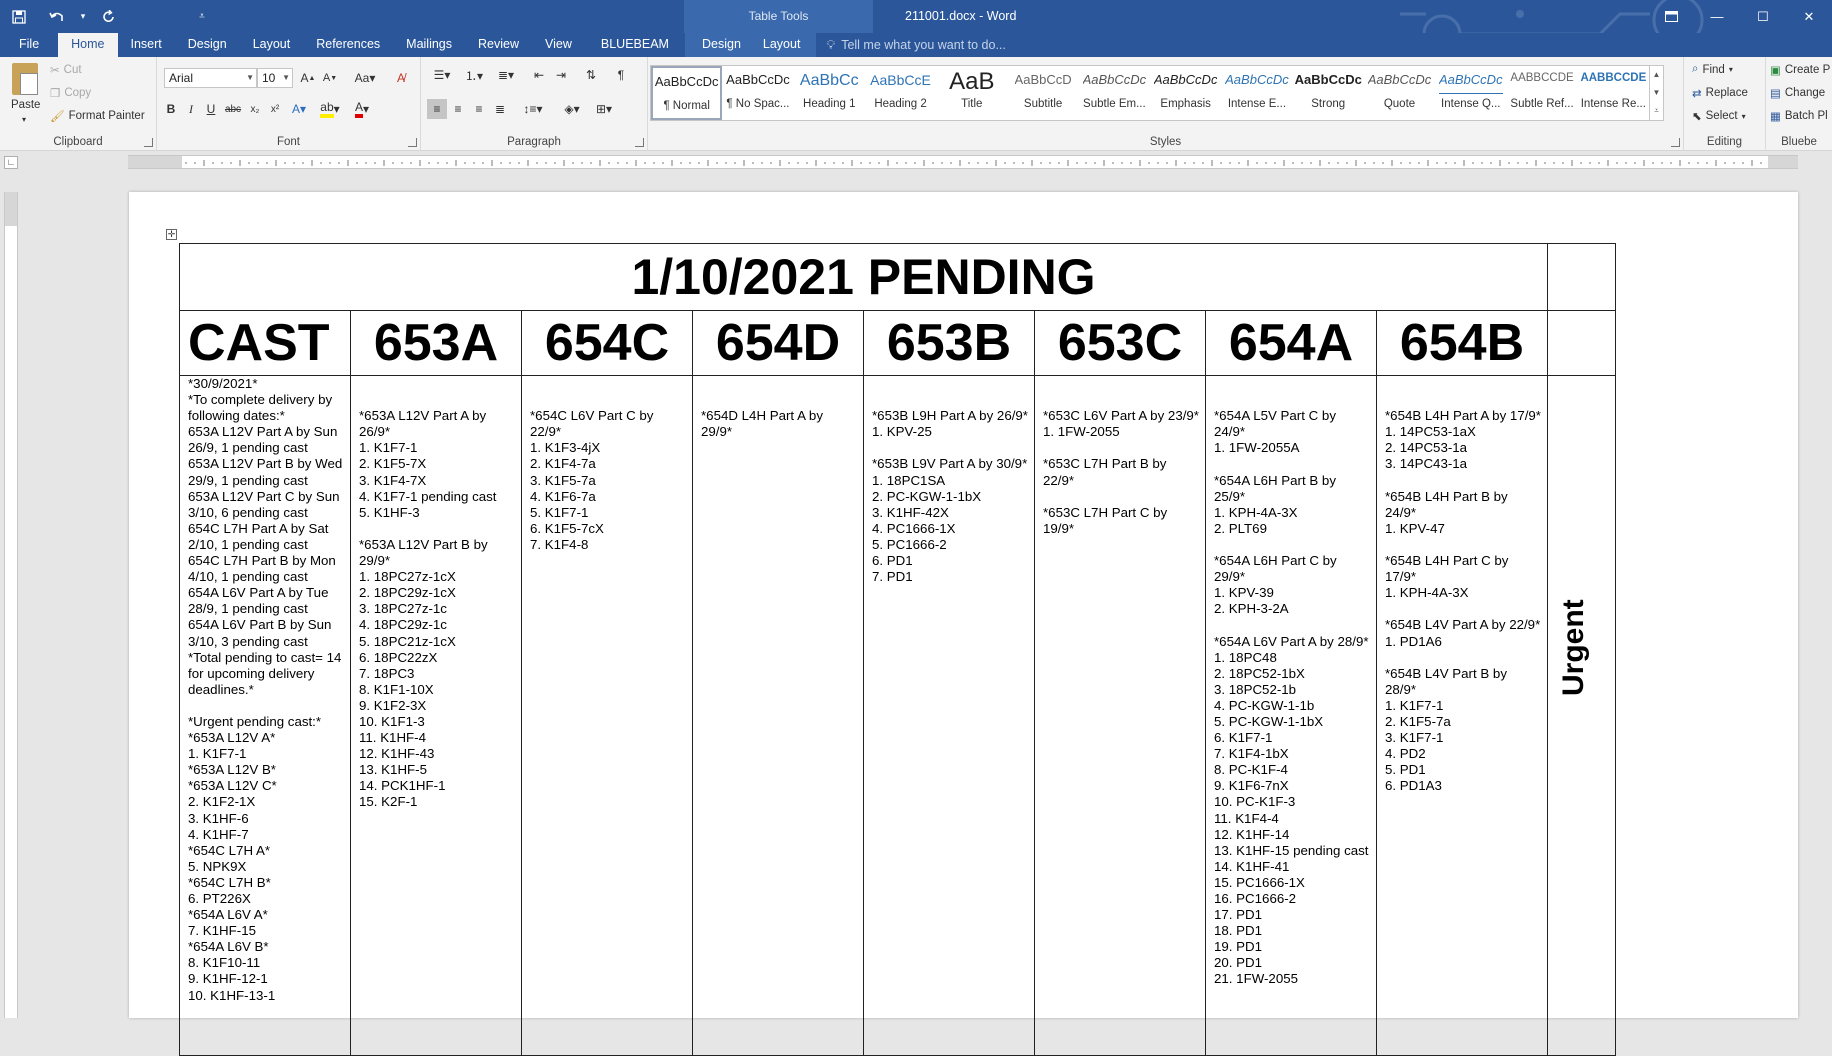 This screenshot has width=1832, height=1056. What do you see at coordinates (437, 109) in the screenshot?
I see `align-left-icon: ≡` at bounding box center [437, 109].